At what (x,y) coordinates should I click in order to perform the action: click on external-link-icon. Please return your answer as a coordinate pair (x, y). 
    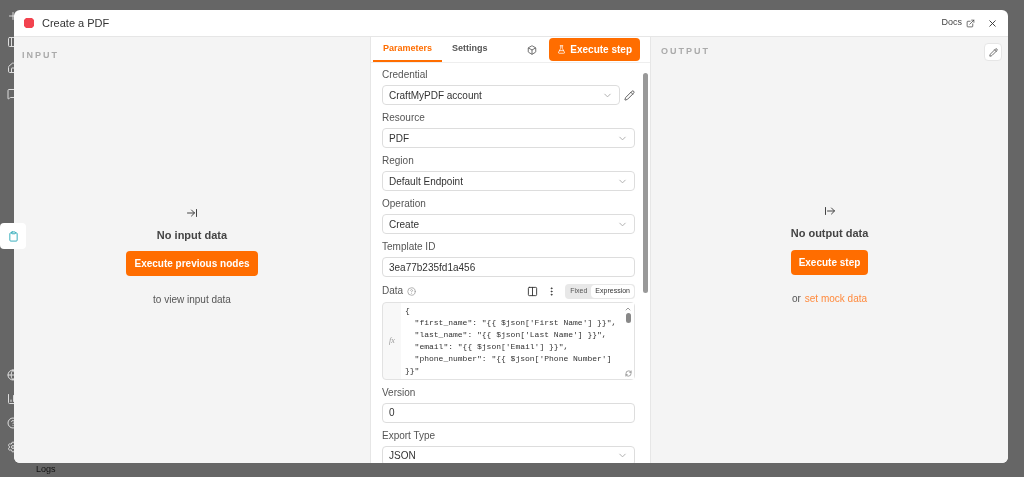
    Looking at the image, I should click on (970, 23).